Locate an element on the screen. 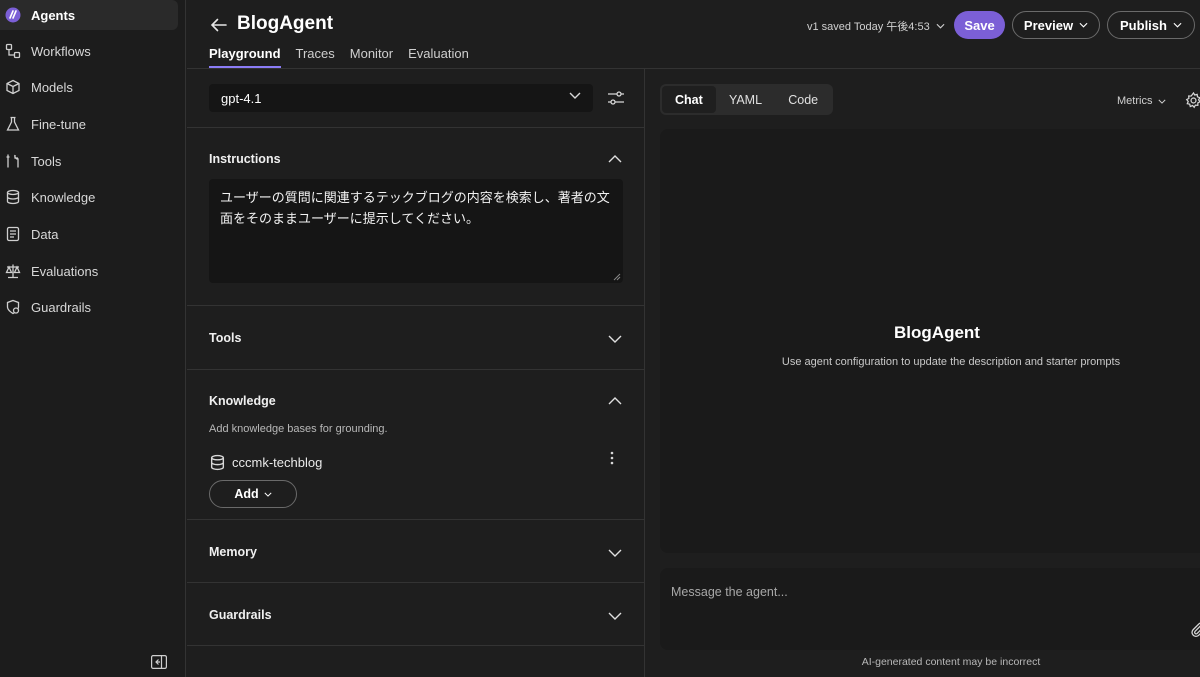 The image size is (1200, 677). back-arrow-icon is located at coordinates (219, 25).